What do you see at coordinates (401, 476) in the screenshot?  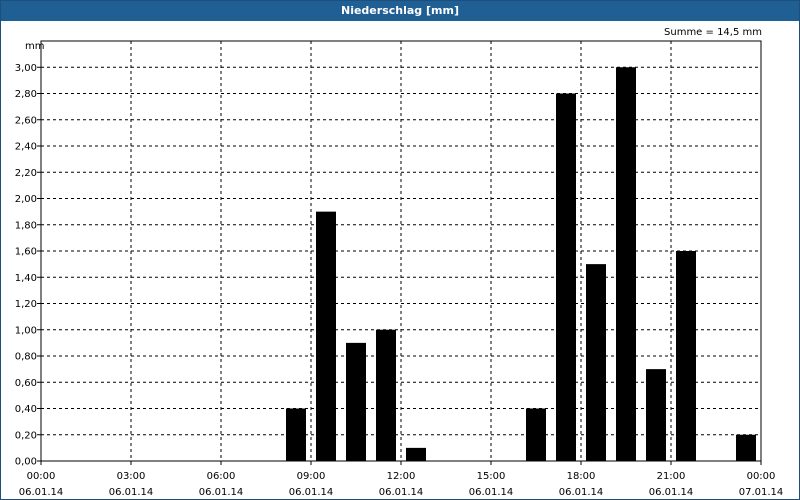 I see `x-tick-label-time: 12:00` at bounding box center [401, 476].